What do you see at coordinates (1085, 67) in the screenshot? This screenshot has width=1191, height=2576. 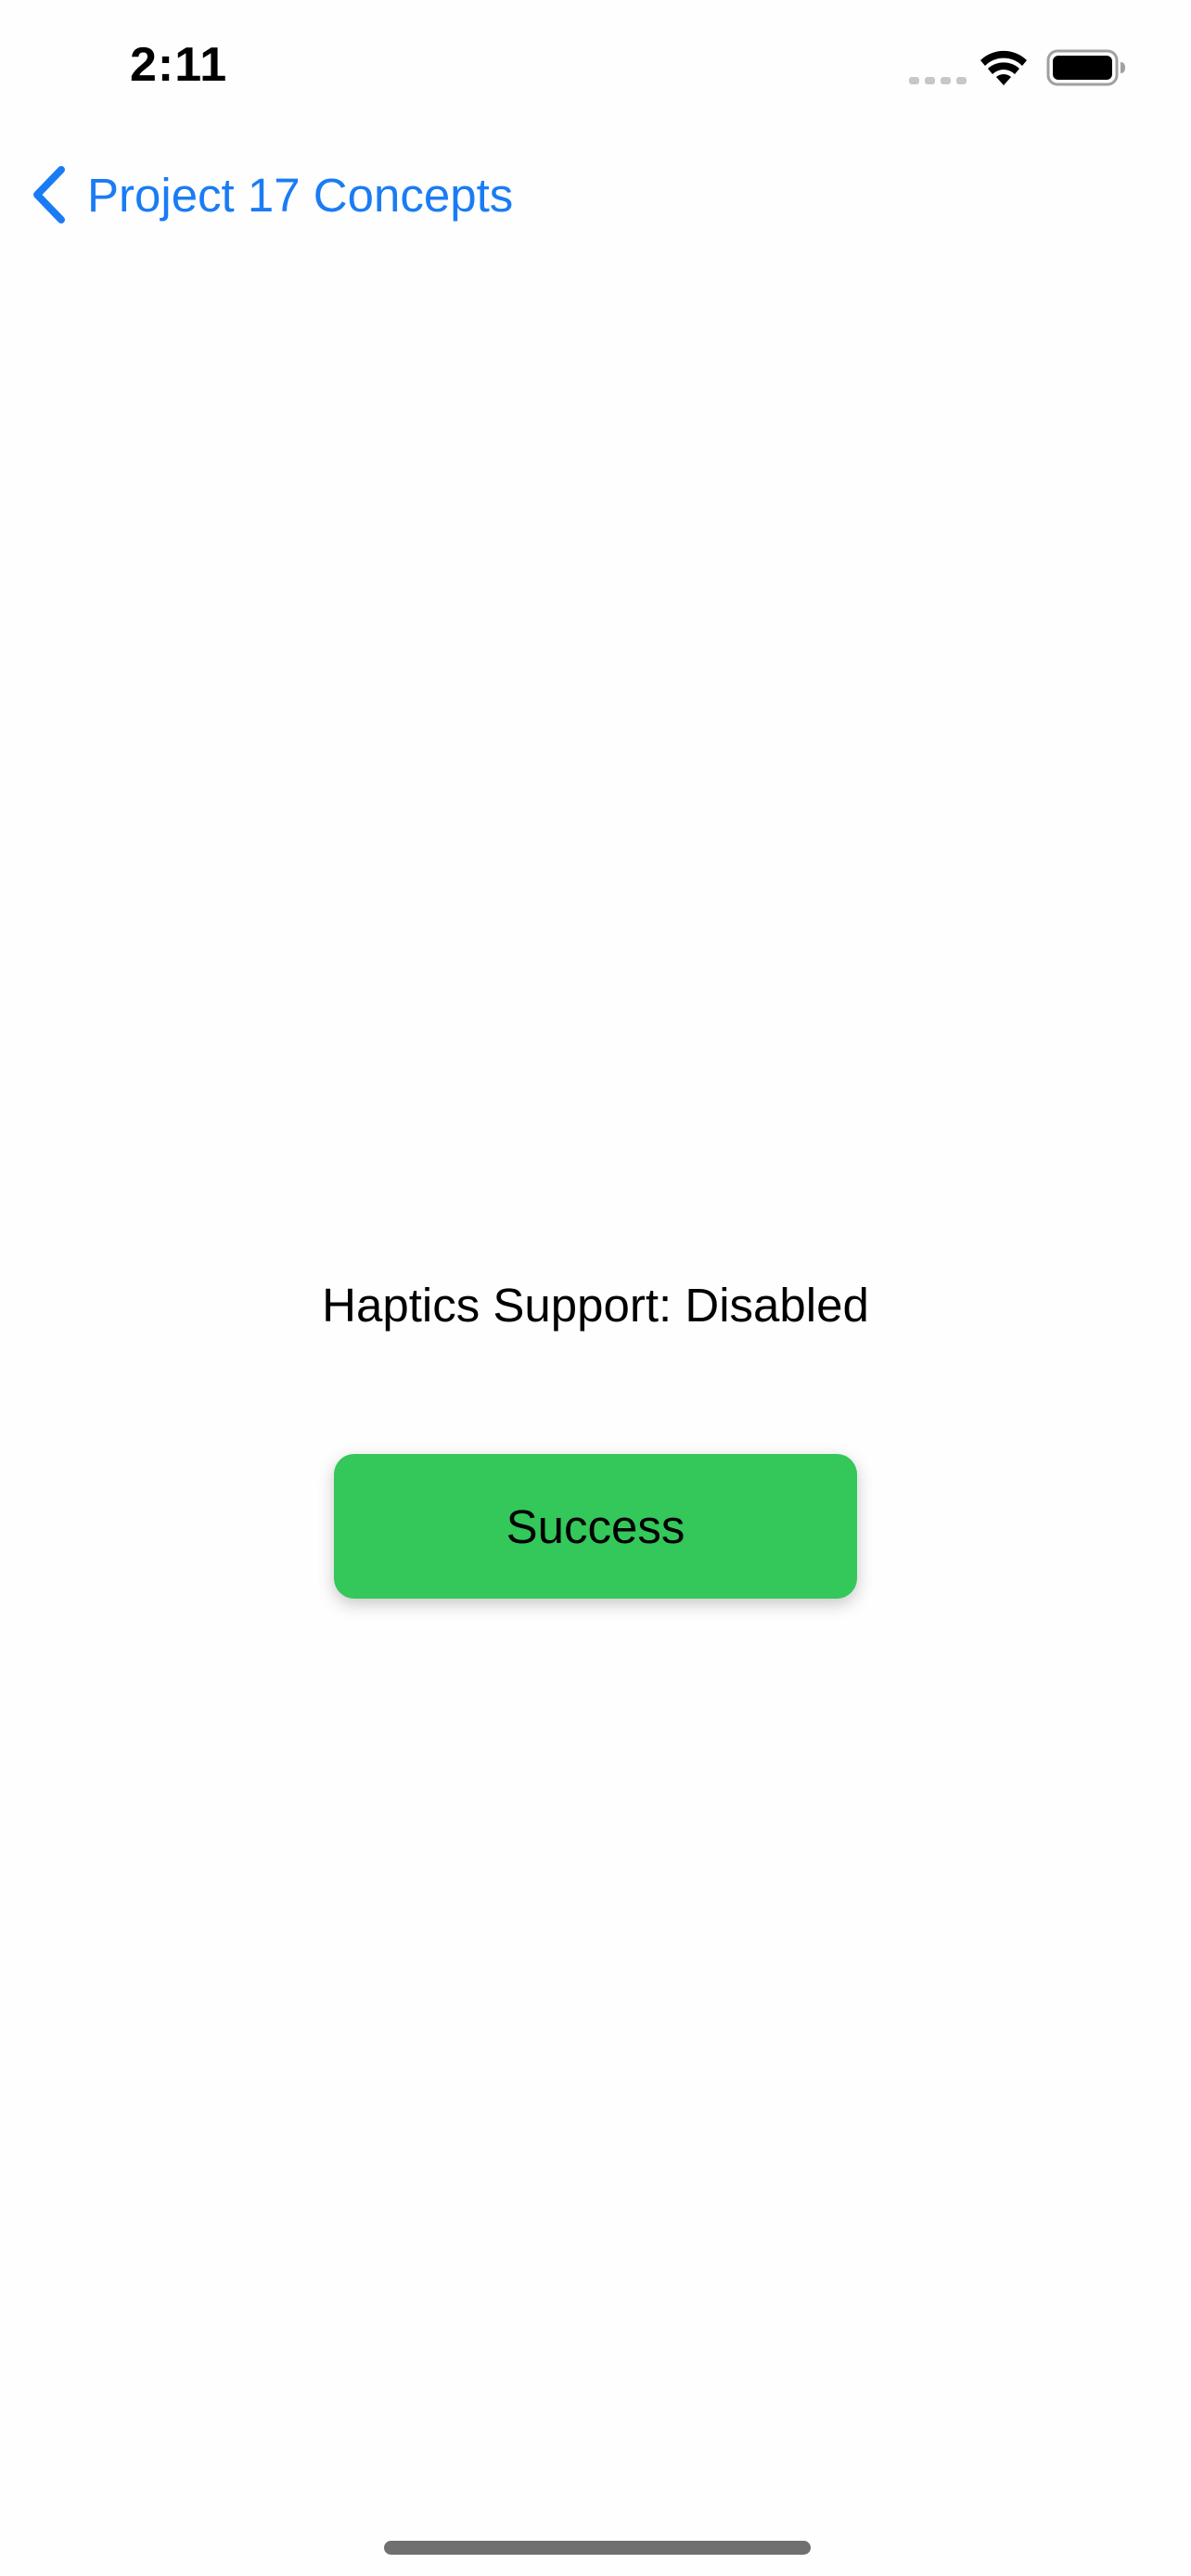 I see `battery-icon` at bounding box center [1085, 67].